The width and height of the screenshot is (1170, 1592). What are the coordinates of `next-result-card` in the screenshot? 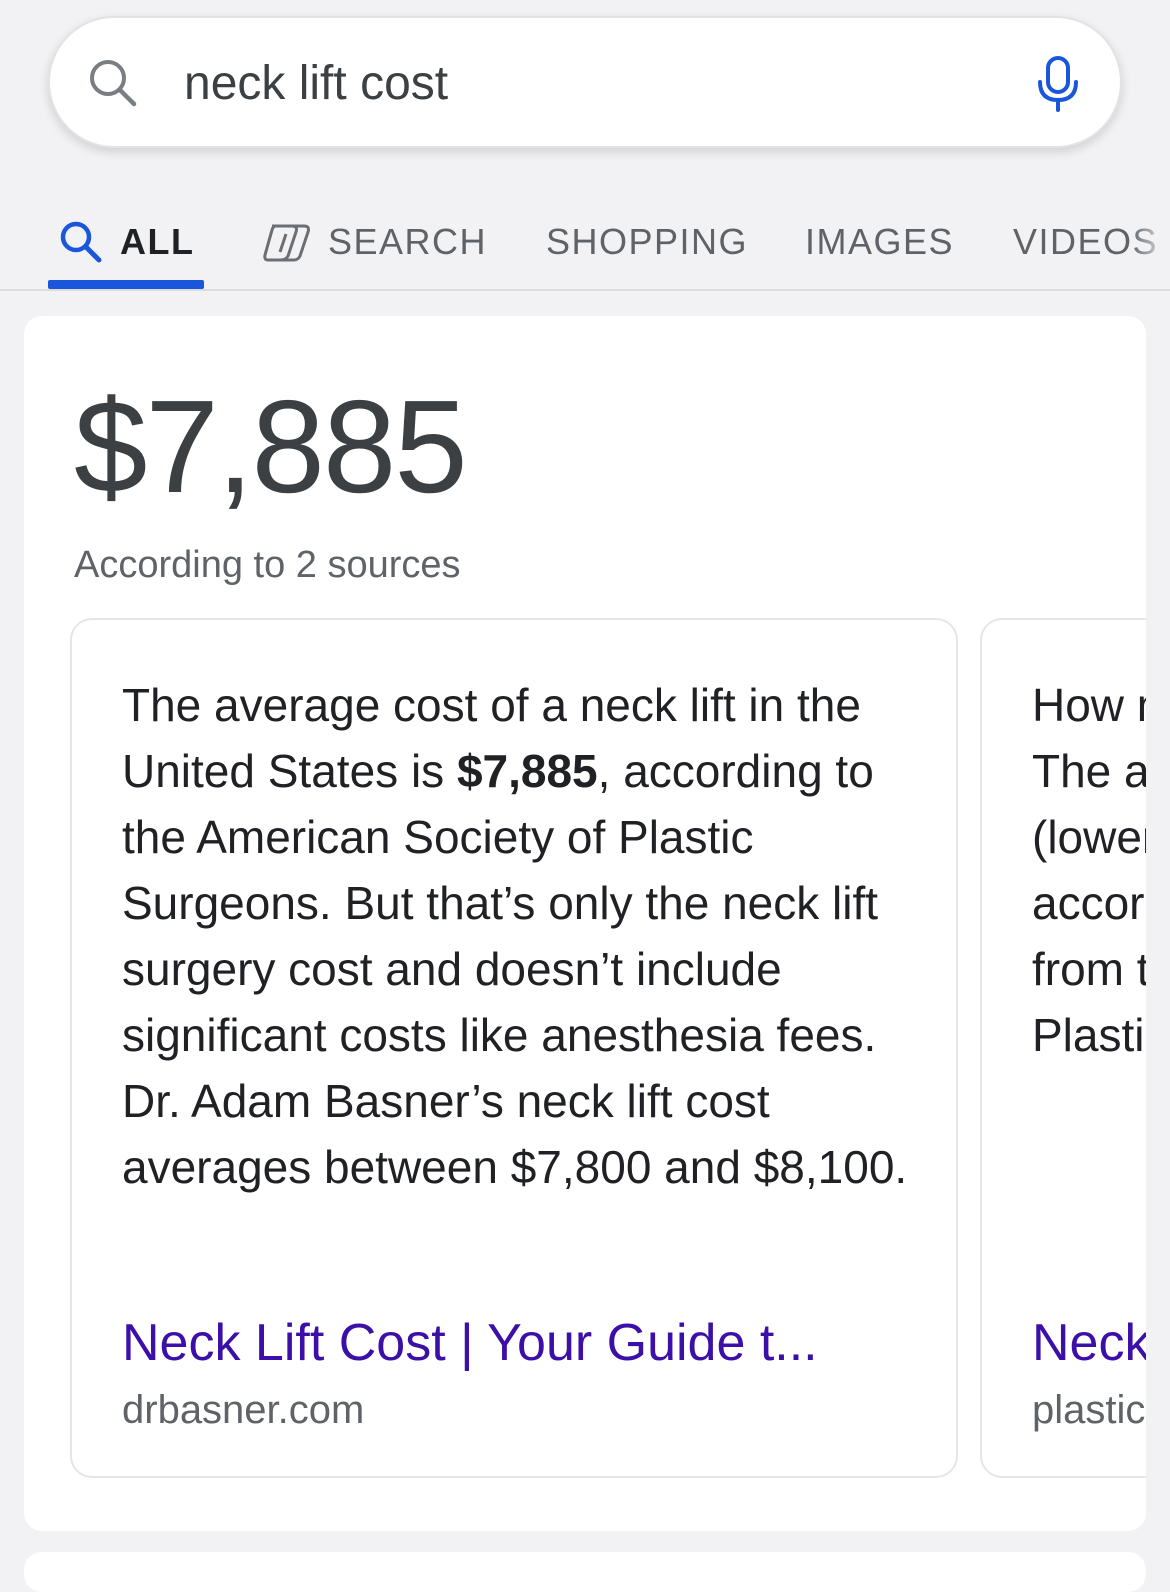 It's located at (585, 1572).